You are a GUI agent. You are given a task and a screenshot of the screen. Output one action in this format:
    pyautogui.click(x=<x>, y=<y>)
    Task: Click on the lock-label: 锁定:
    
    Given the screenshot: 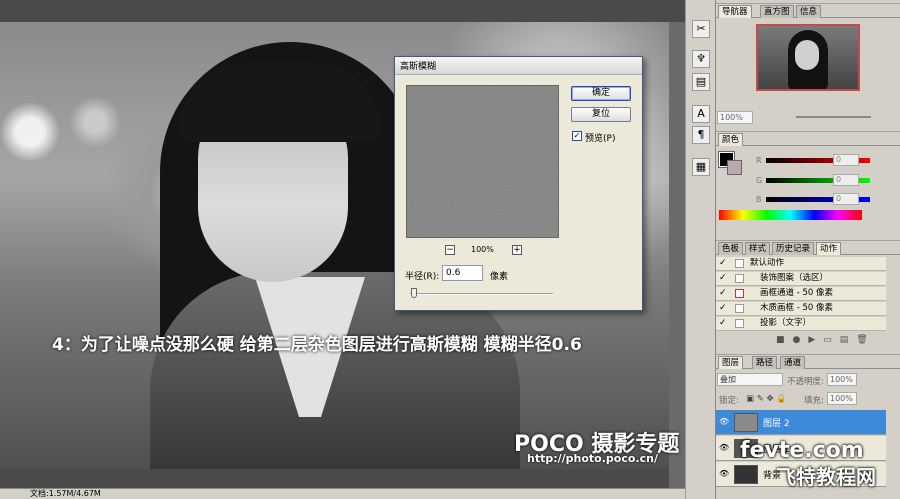 What is the action you would take?
    pyautogui.click(x=729, y=401)
    